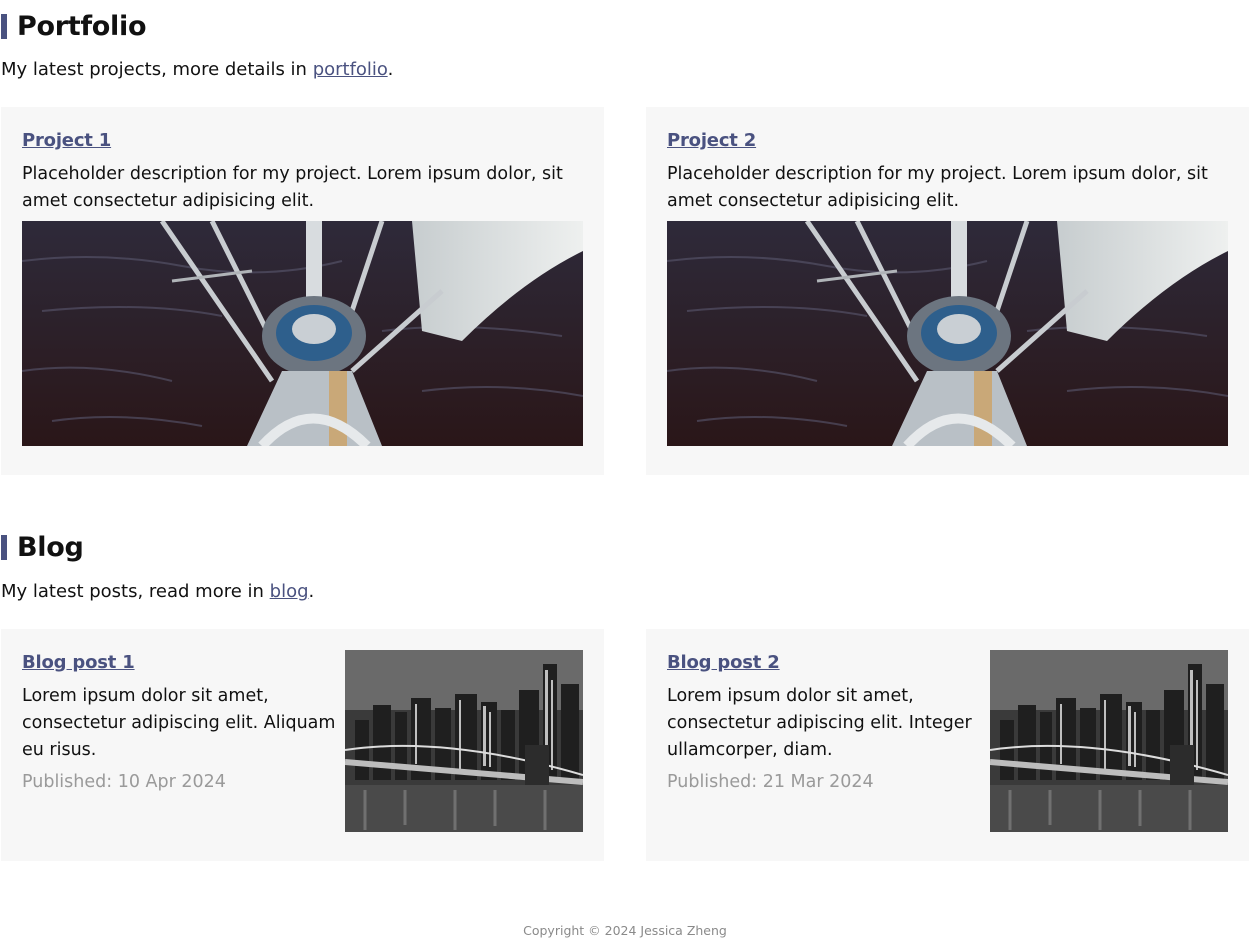  I want to click on blog-post-title-link: Blog post 2, so click(723, 662).